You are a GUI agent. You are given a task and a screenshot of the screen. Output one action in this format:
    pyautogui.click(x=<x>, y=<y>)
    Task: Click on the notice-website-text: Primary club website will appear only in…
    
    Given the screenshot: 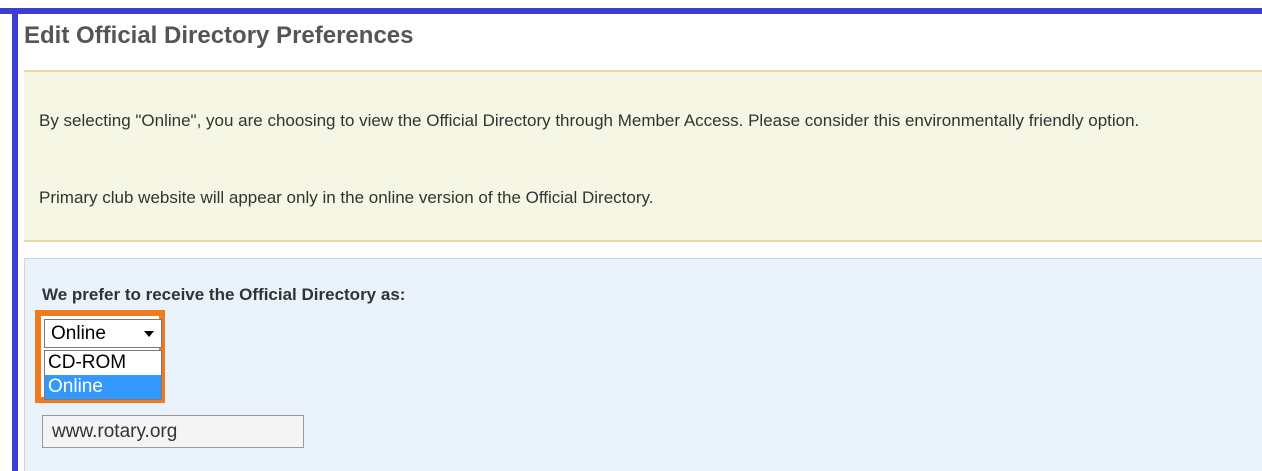 What is the action you would take?
    pyautogui.click(x=346, y=197)
    